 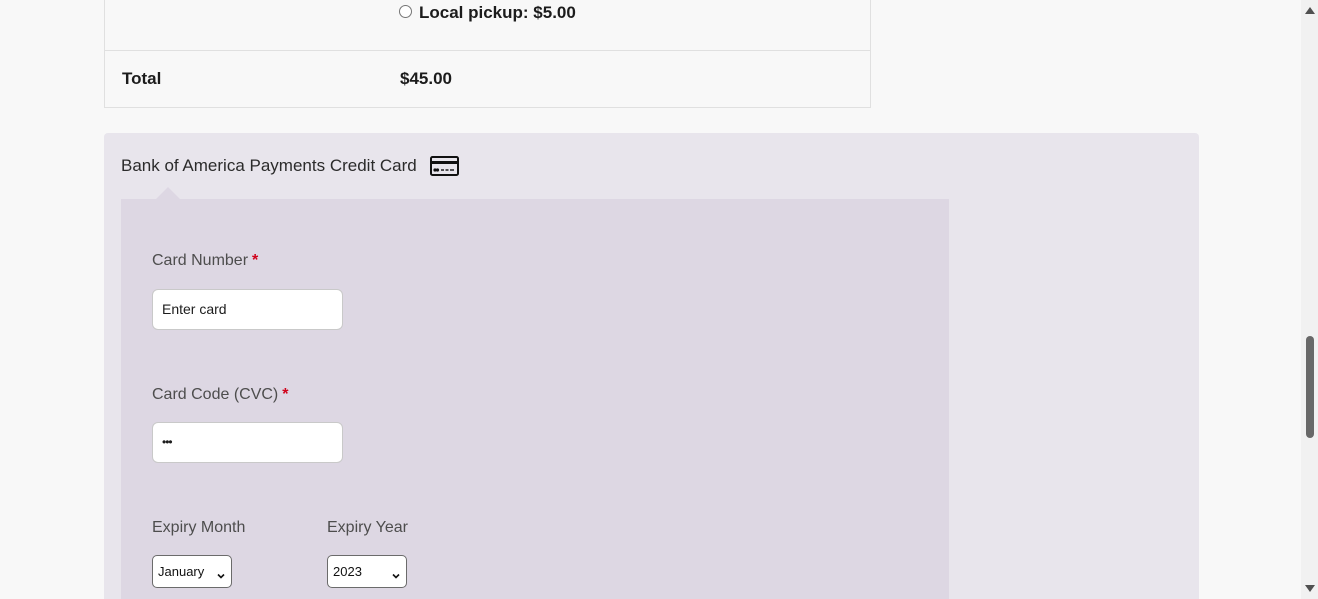 I want to click on card-code-label-text: Card Code (CVC), so click(x=215, y=394).